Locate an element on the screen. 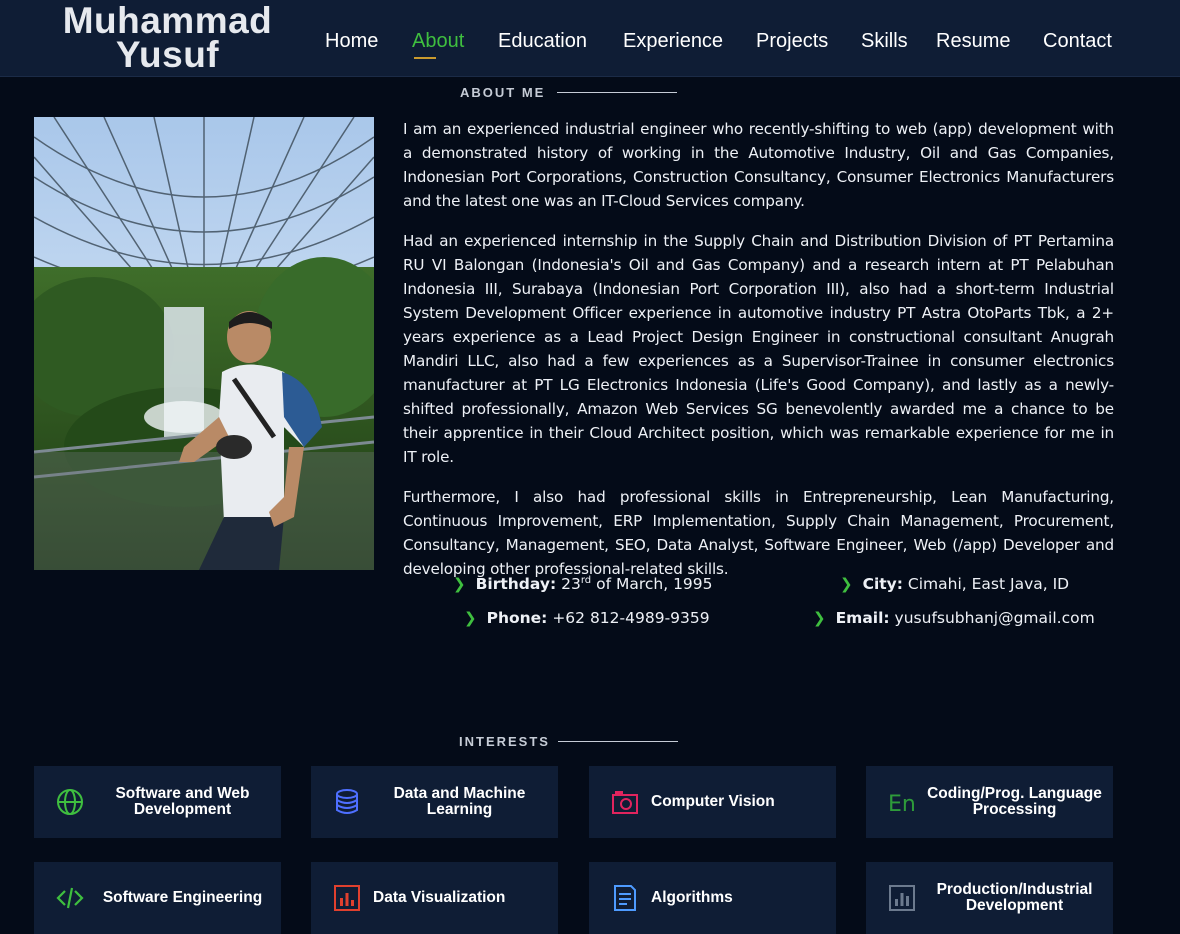 The width and height of the screenshot is (1180, 934). chart-box-icon is located at coordinates (902, 898).